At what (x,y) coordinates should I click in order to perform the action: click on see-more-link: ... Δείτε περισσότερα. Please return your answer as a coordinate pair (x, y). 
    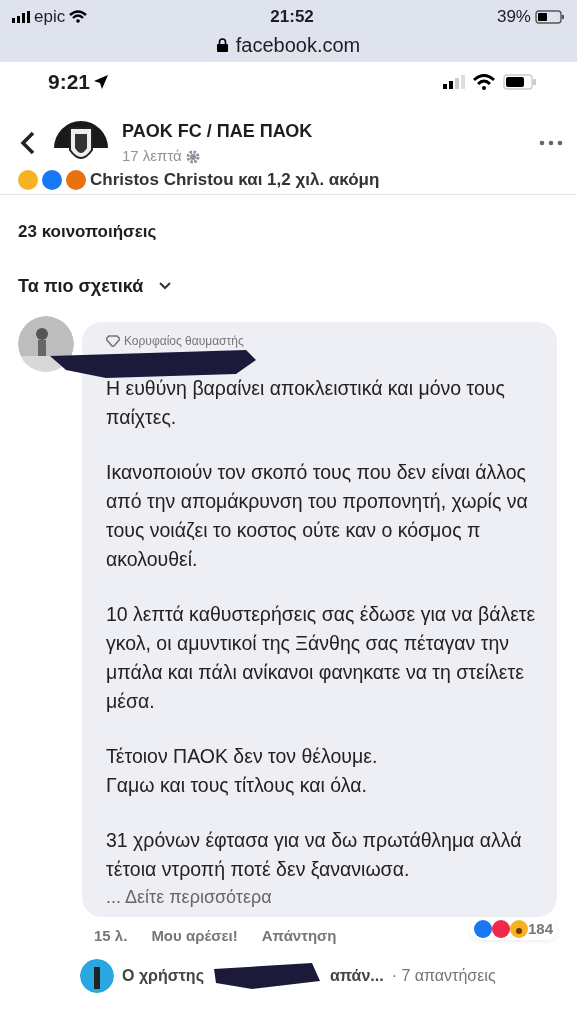
    Looking at the image, I should click on (323, 897).